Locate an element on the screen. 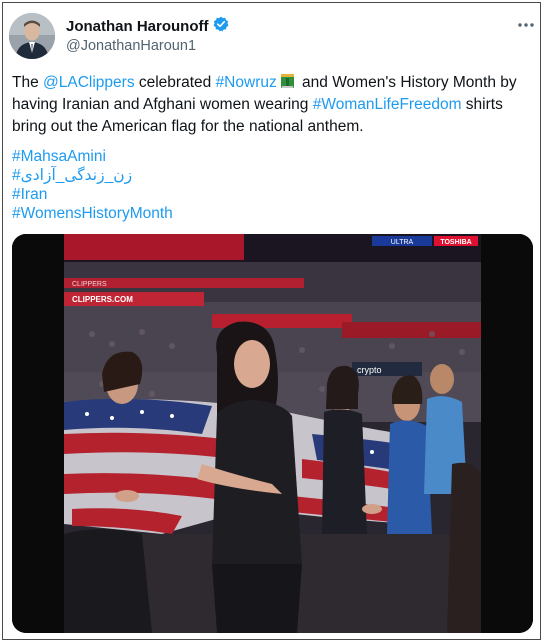  tweet-text-part: celebrated is located at coordinates (175, 82).